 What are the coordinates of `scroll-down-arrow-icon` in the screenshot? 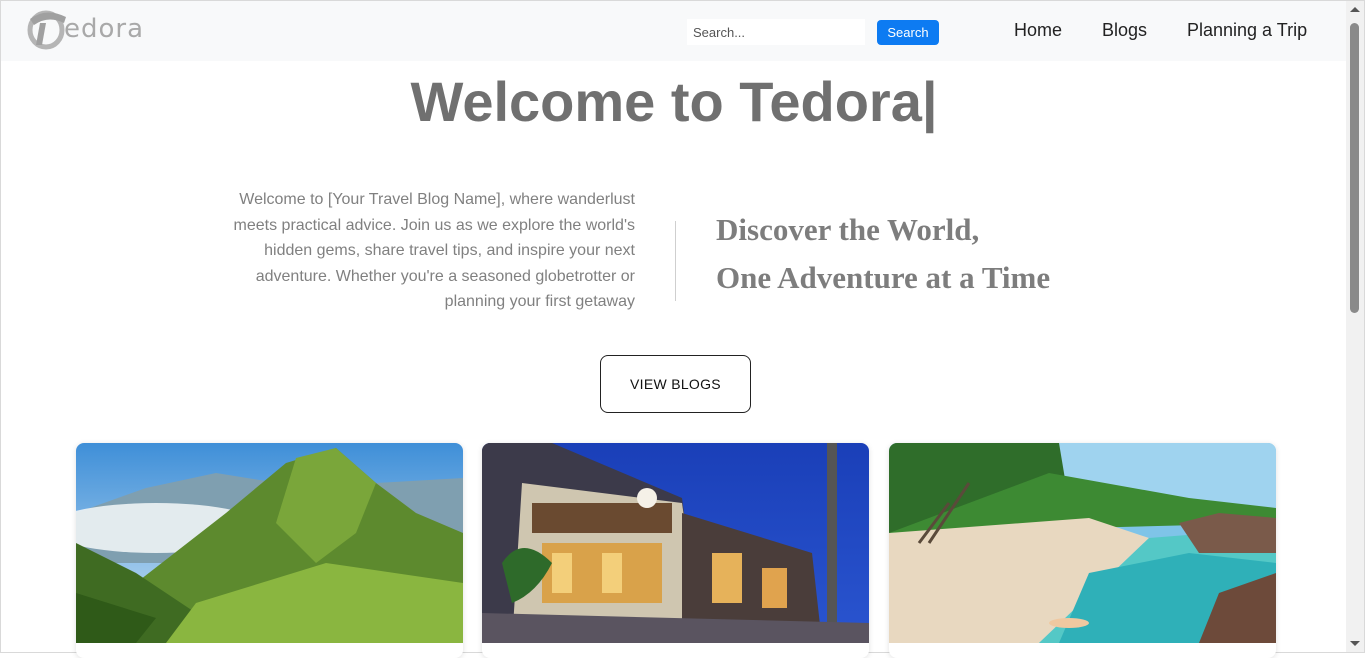 It's located at (1355, 643).